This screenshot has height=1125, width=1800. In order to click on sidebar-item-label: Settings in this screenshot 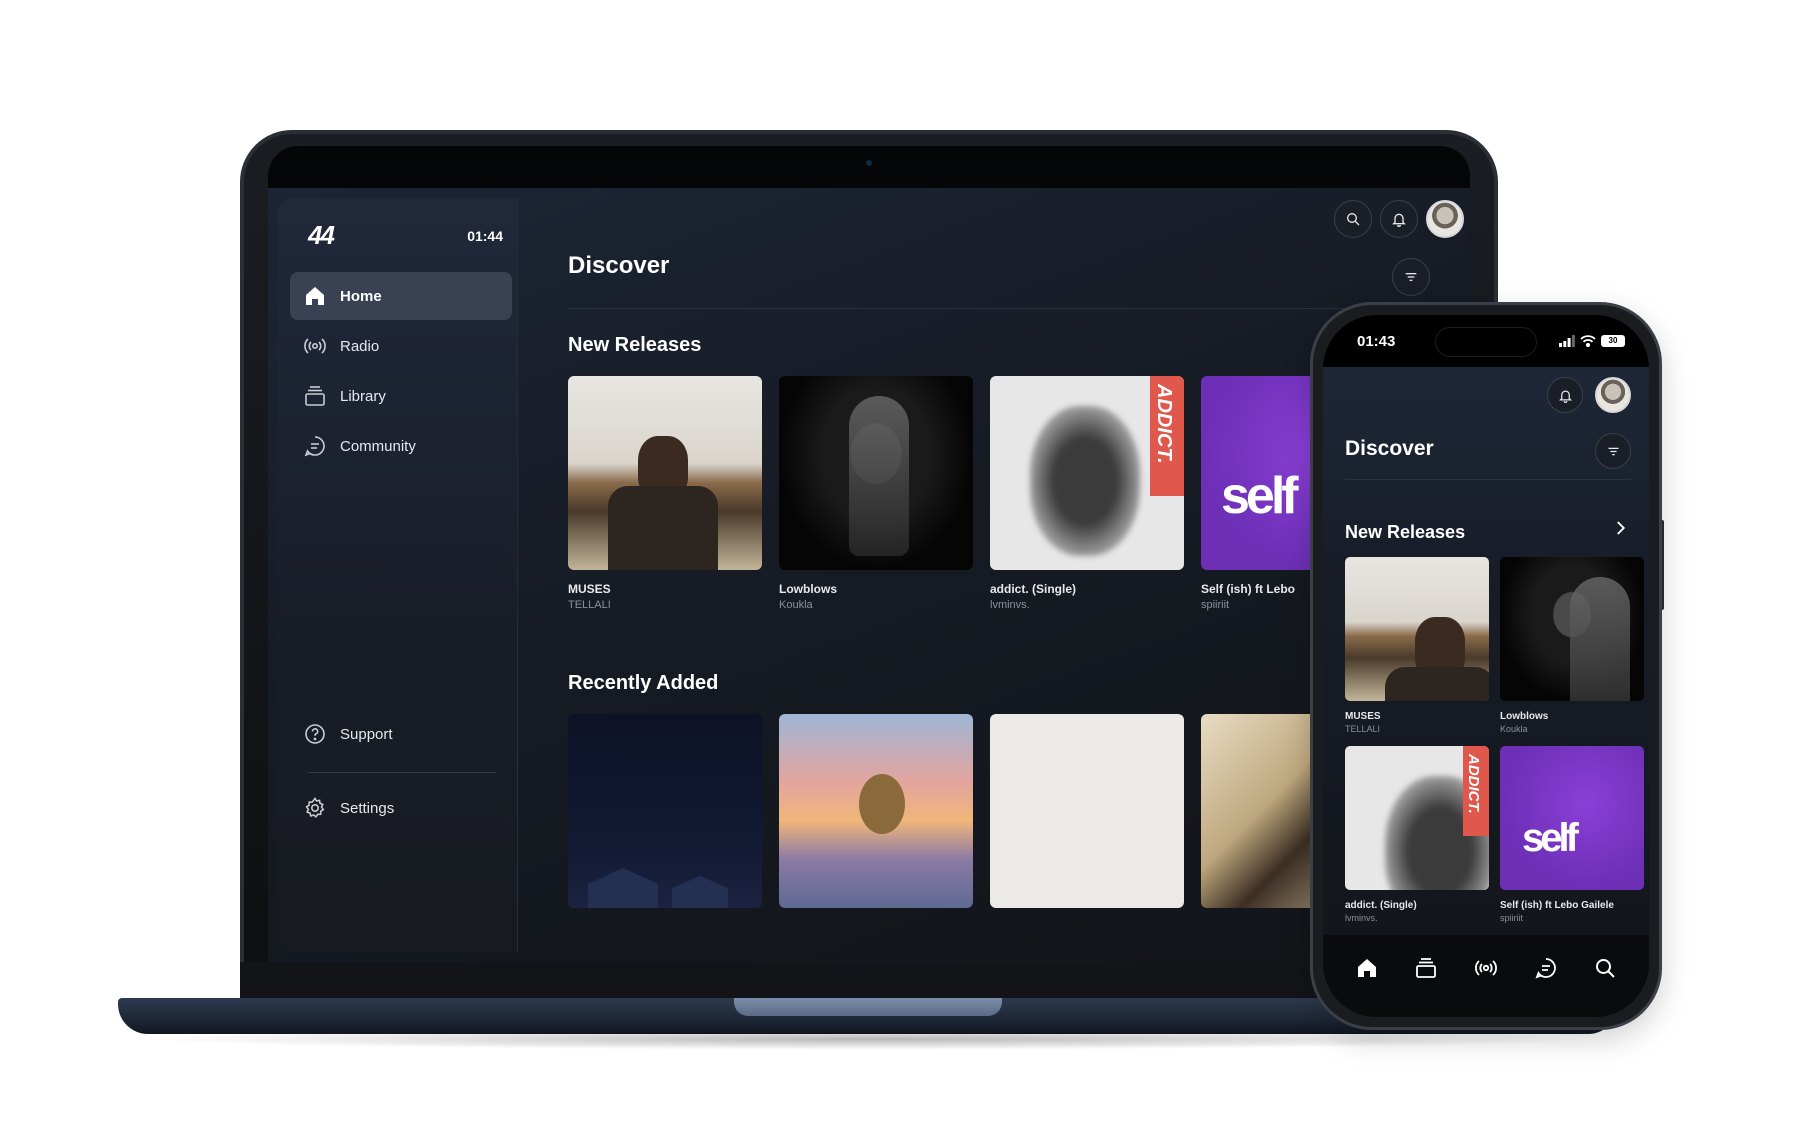, I will do `click(367, 808)`.